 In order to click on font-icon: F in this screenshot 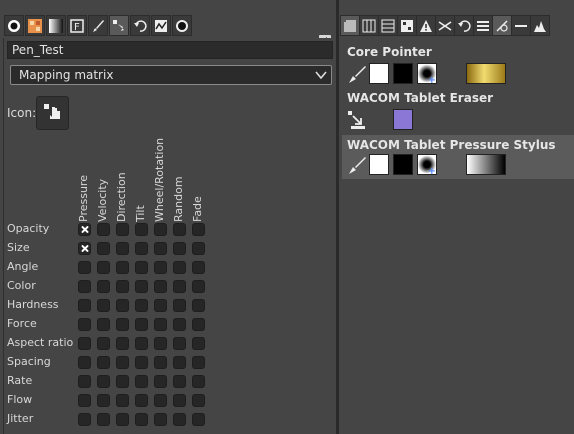, I will do `click(77, 25)`.